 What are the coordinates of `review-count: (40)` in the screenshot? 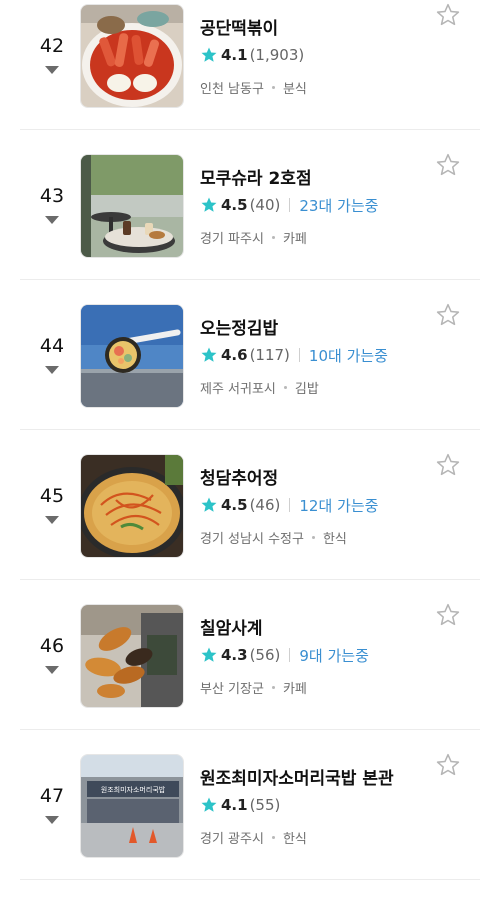 It's located at (265, 205).